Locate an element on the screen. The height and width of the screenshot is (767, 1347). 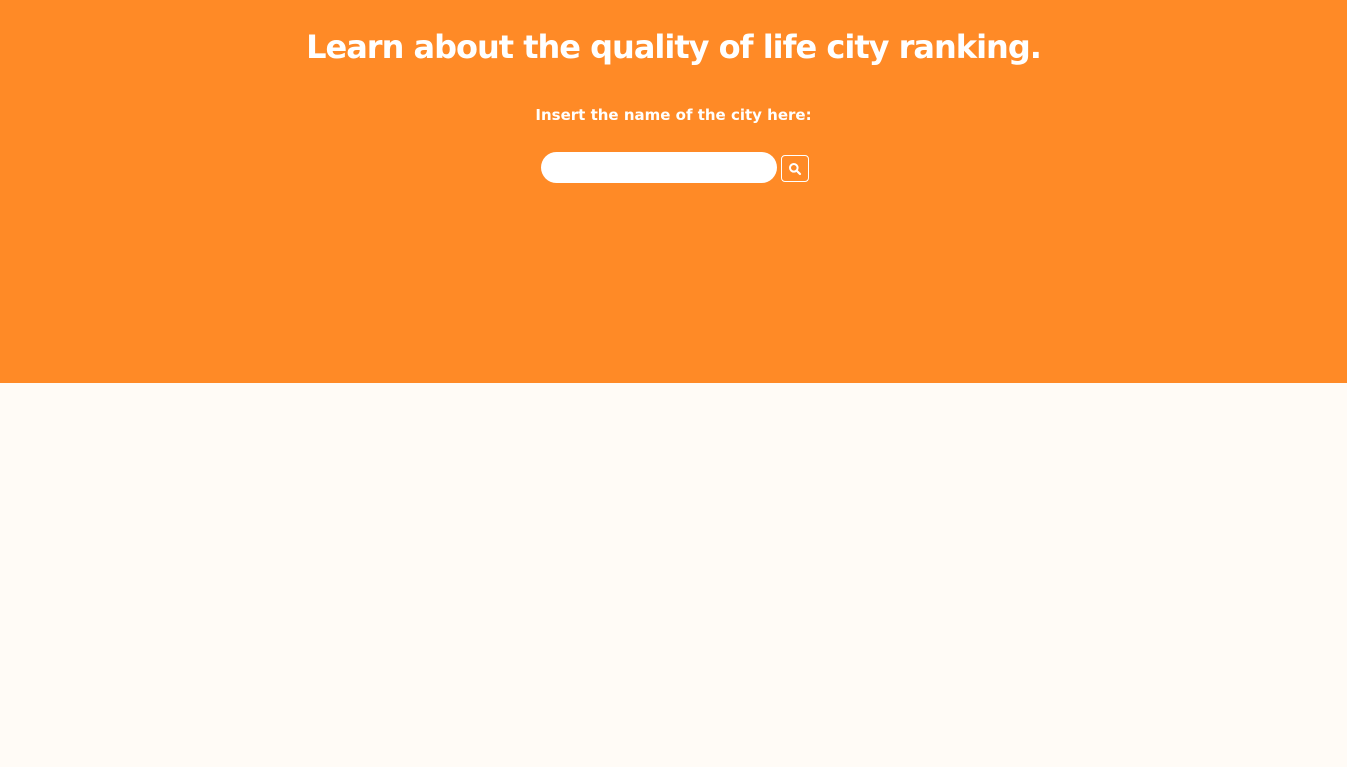
city-search-input is located at coordinates (659, 167).